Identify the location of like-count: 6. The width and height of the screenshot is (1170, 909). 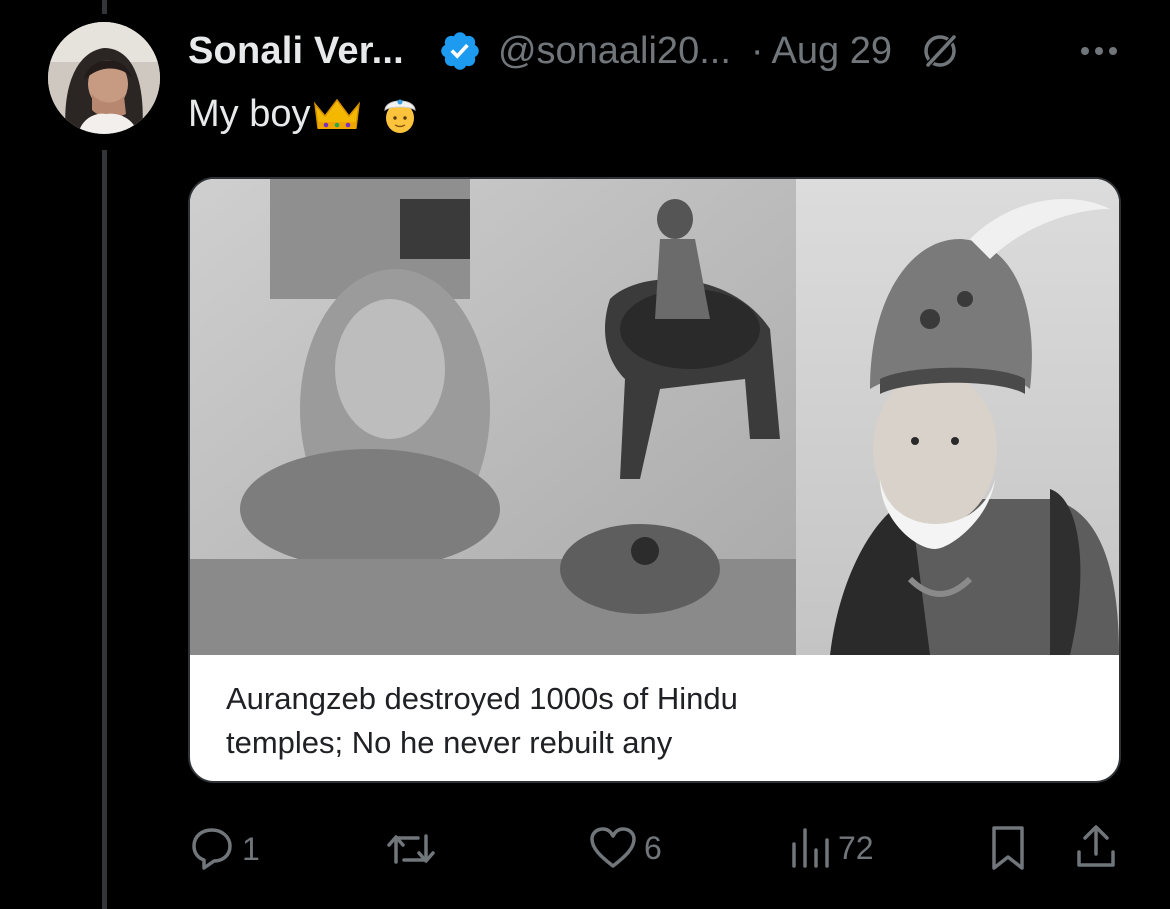
(653, 847).